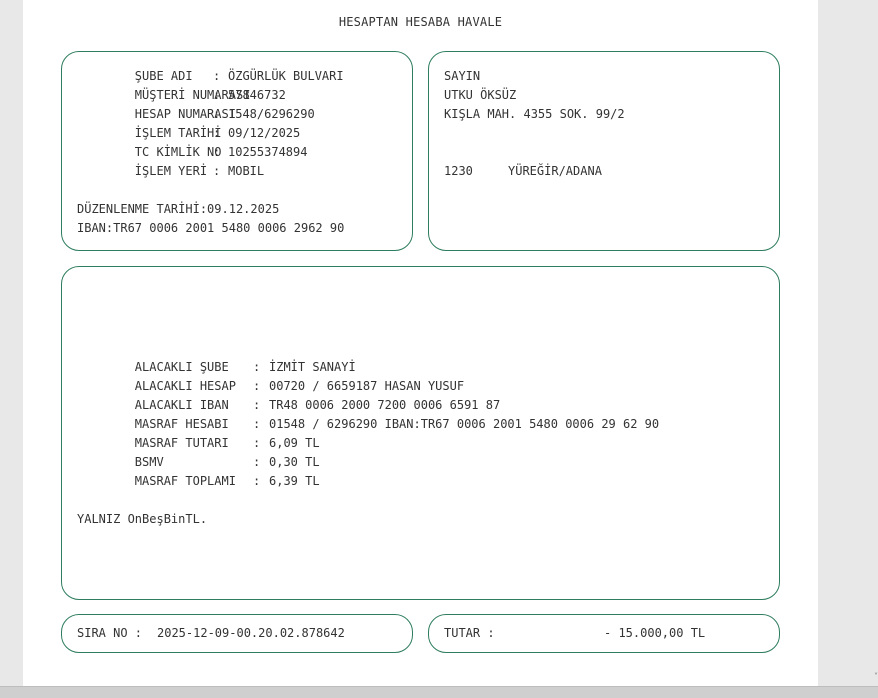 This screenshot has width=878, height=698. I want to click on field-value: 57846732, so click(257, 95).